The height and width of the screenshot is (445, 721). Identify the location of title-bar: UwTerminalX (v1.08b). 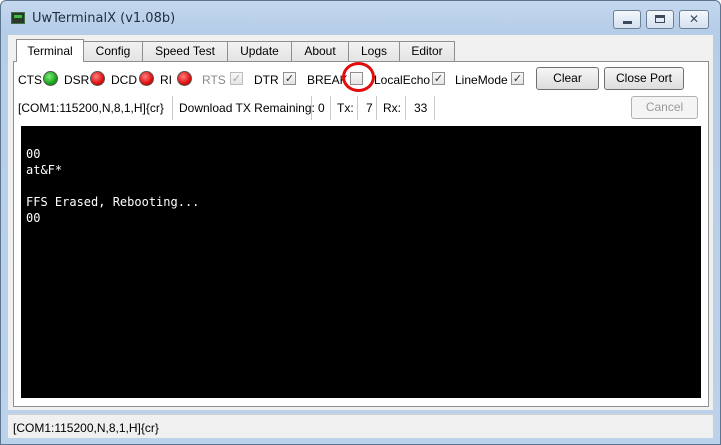
(360, 18).